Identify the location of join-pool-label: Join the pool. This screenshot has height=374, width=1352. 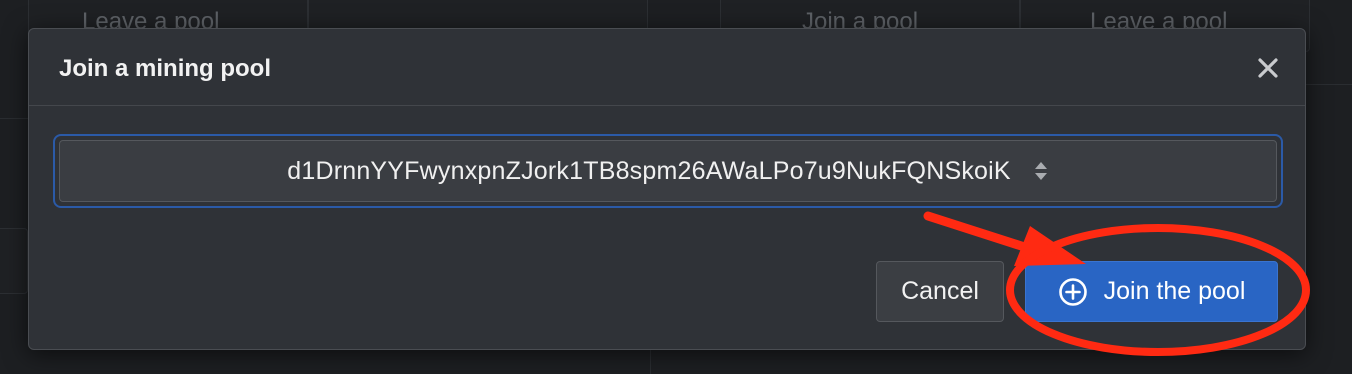
(1174, 291).